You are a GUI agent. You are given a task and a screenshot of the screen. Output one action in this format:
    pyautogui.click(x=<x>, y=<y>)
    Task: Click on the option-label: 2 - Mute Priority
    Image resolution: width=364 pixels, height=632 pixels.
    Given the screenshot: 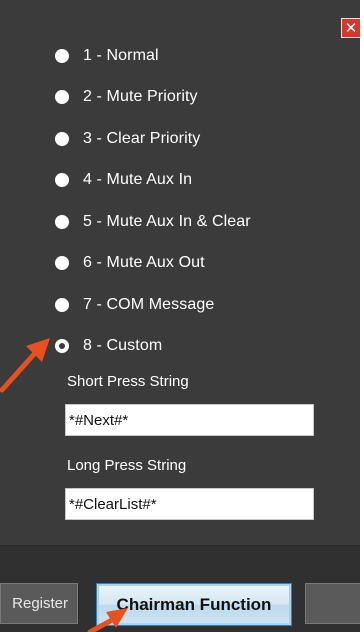 What is the action you would take?
    pyautogui.click(x=140, y=96)
    